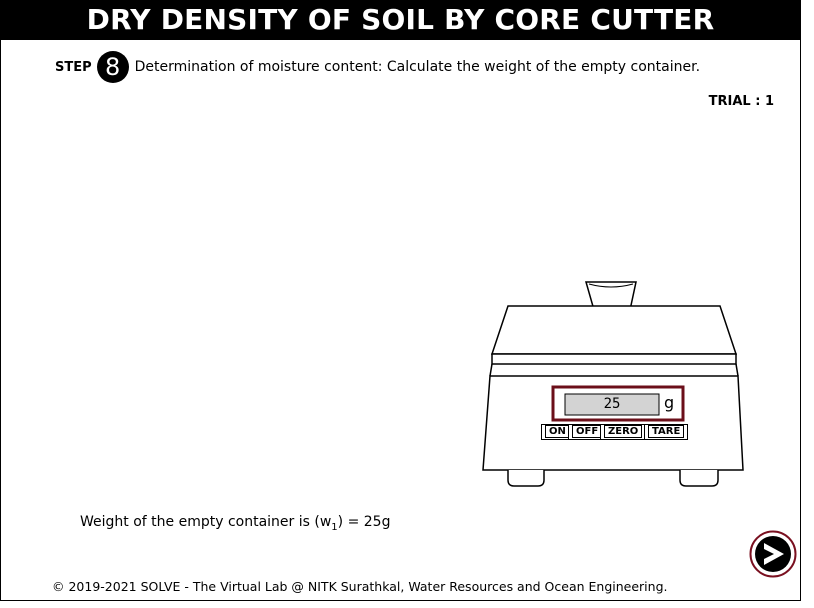 This screenshot has height=608, width=814. What do you see at coordinates (666, 432) in the screenshot?
I see `tare-button: TARE` at bounding box center [666, 432].